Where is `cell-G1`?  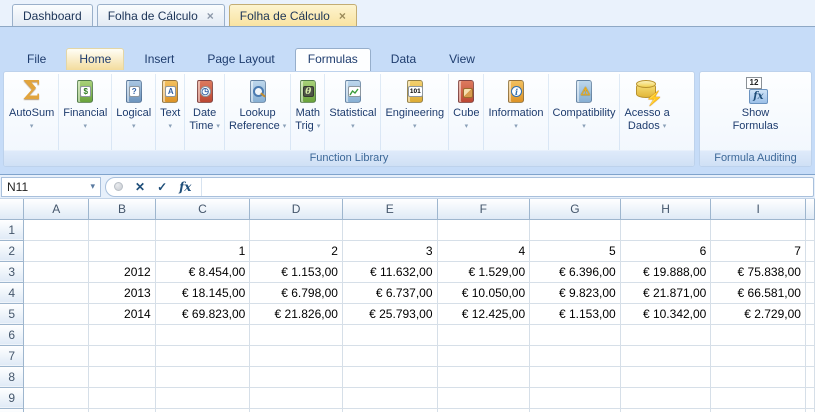 cell-G1 is located at coordinates (575, 230).